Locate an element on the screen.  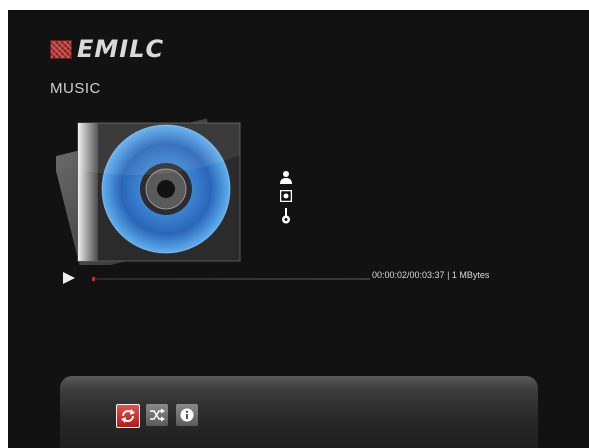
repeat-icon is located at coordinates (128, 416).